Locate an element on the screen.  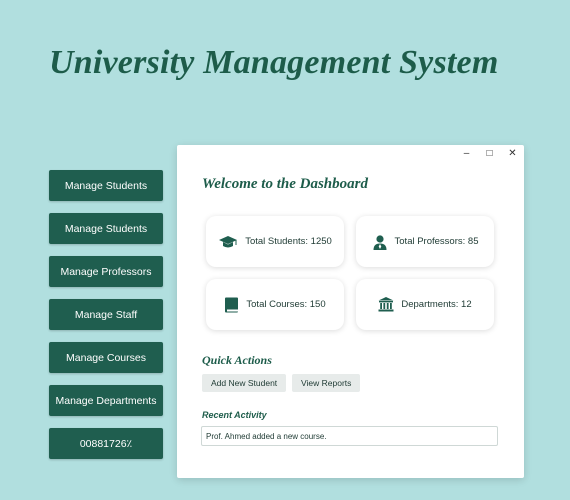
manage-professors-button: Manage Professors is located at coordinates (106, 271).